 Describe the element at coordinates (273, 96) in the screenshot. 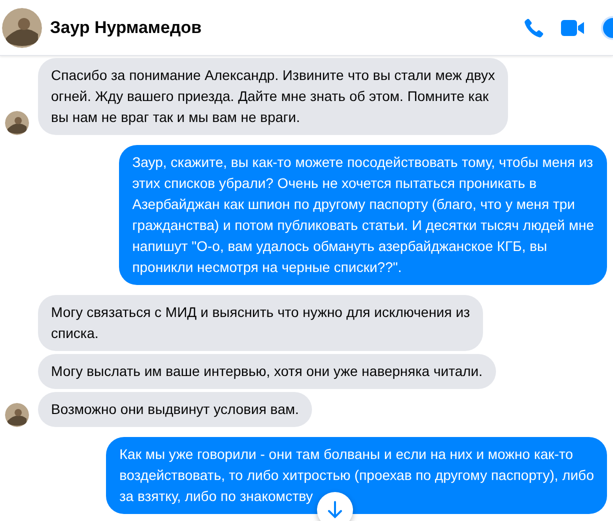

I see `message-bubble: Спасибо за понимание Александр. Извините что вы стали меж двух огней. Жду вашего приезда. Дайте мне знать об этом. Помните как вы нам не враг так и мы вам не враги.` at that location.